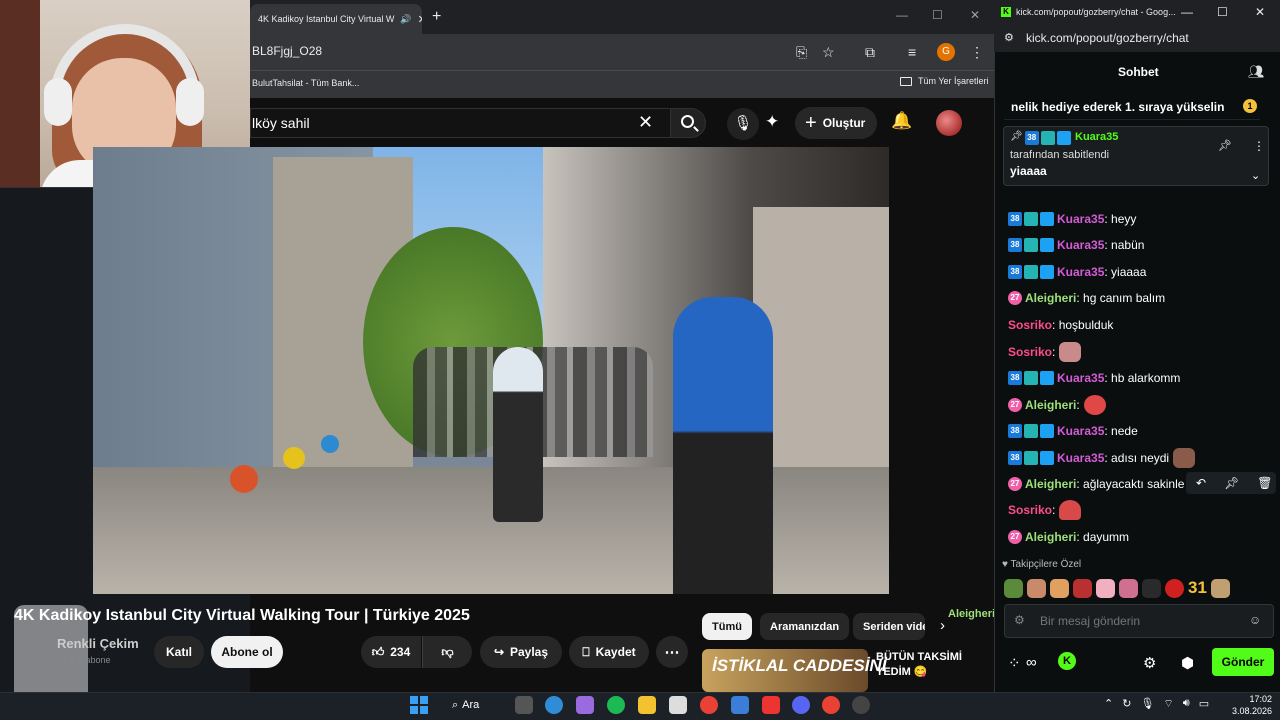 This screenshot has height=720, width=1280. Describe the element at coordinates (861, 705) in the screenshot. I see `obs-icon` at that location.